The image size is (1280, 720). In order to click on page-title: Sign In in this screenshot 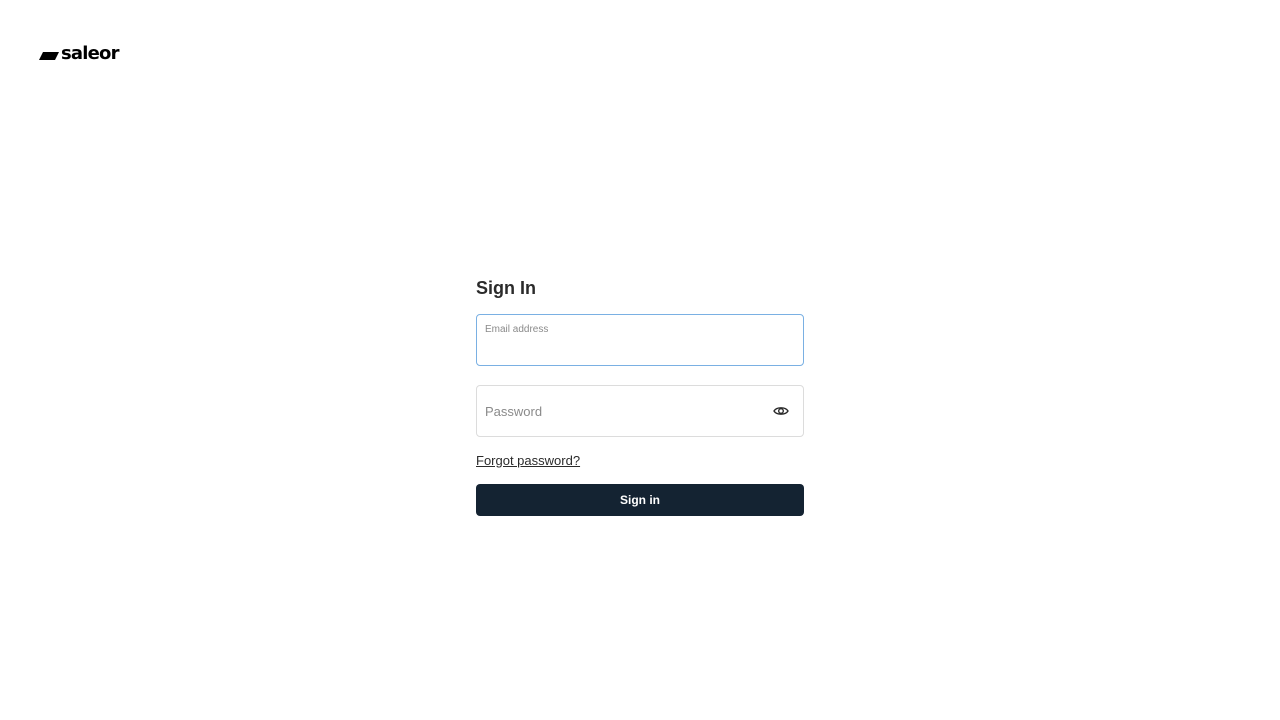, I will do `click(506, 288)`.